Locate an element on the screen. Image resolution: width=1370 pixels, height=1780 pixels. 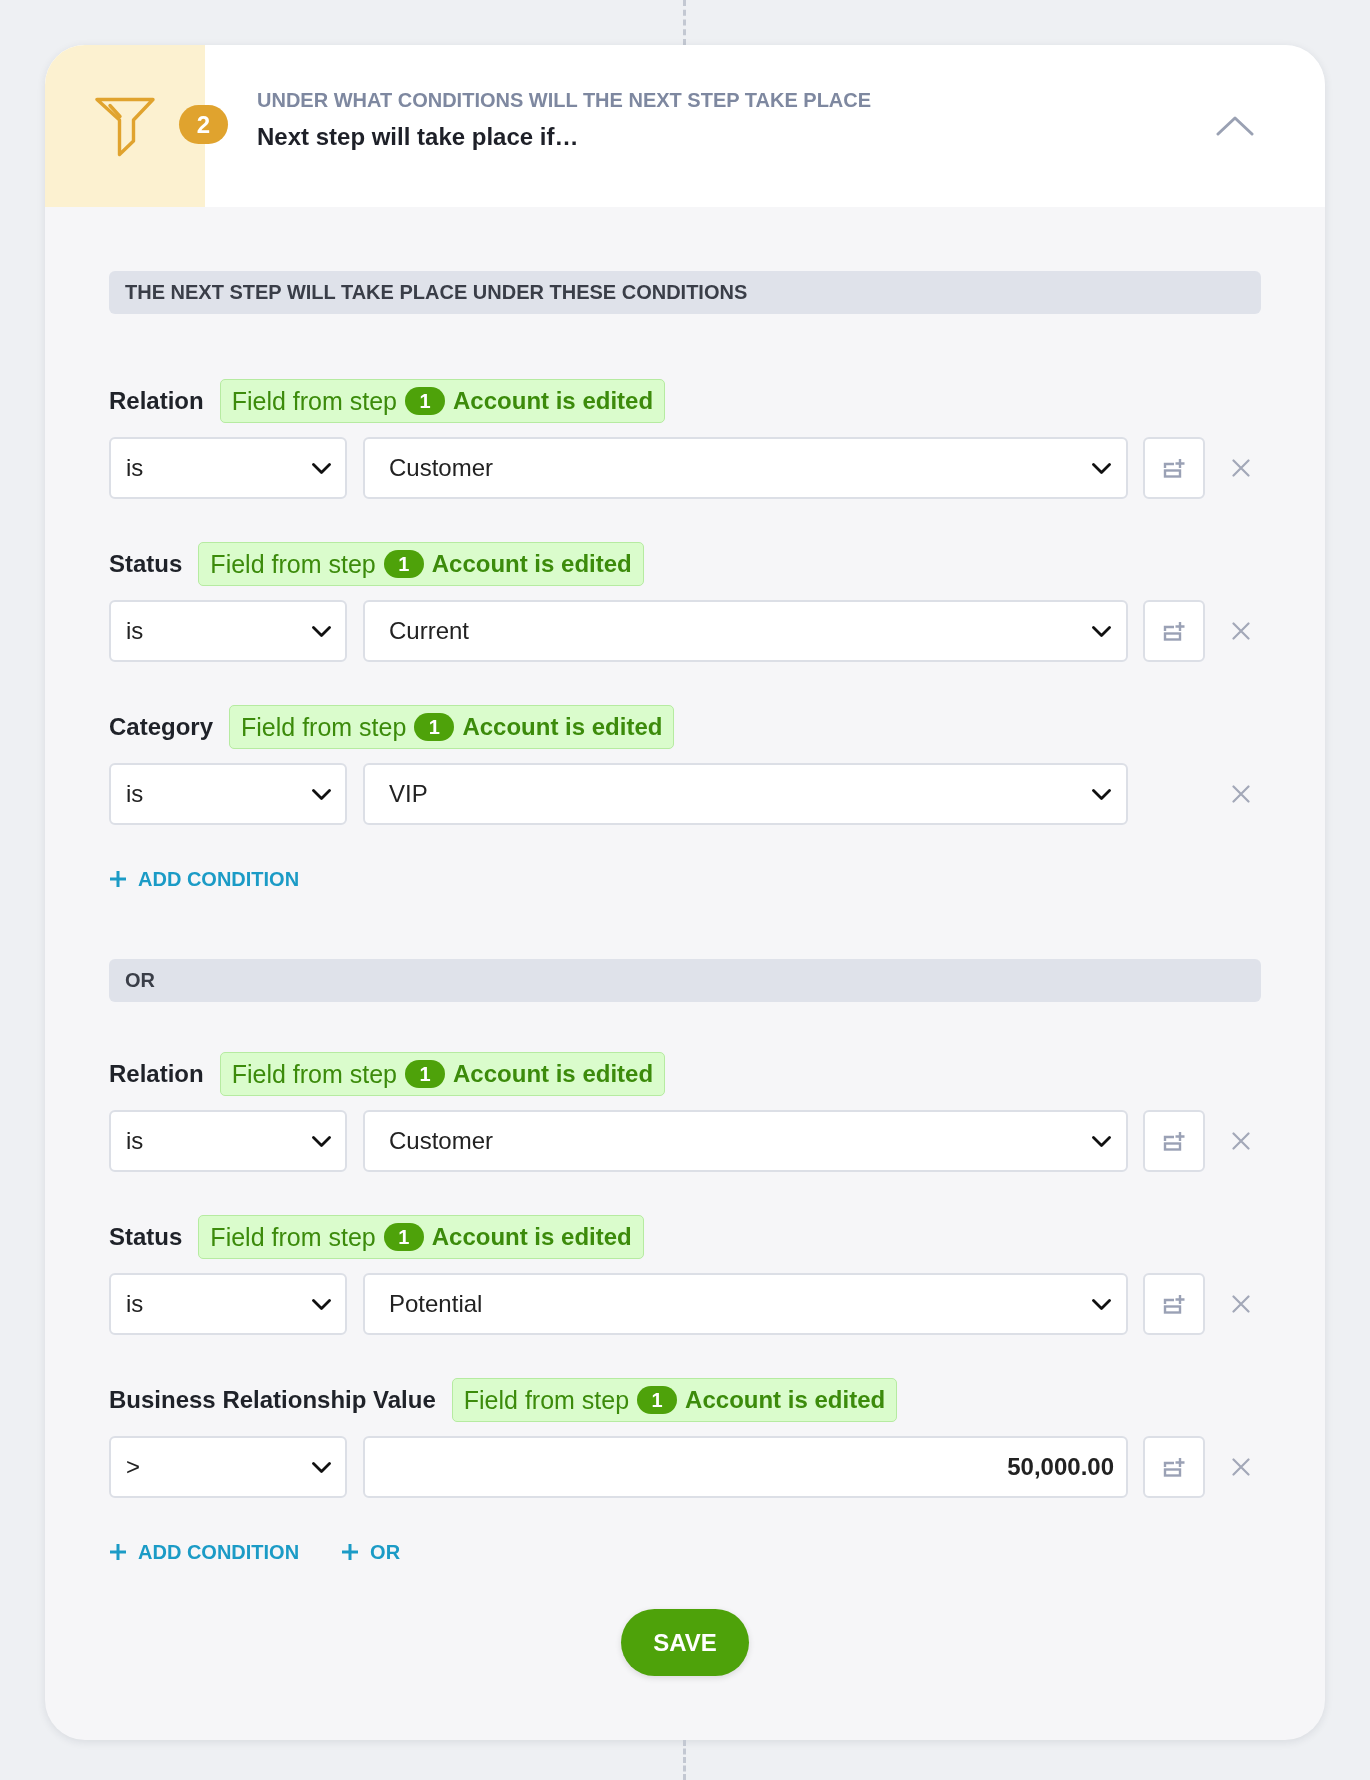
value-select: Potential is located at coordinates (745, 1304).